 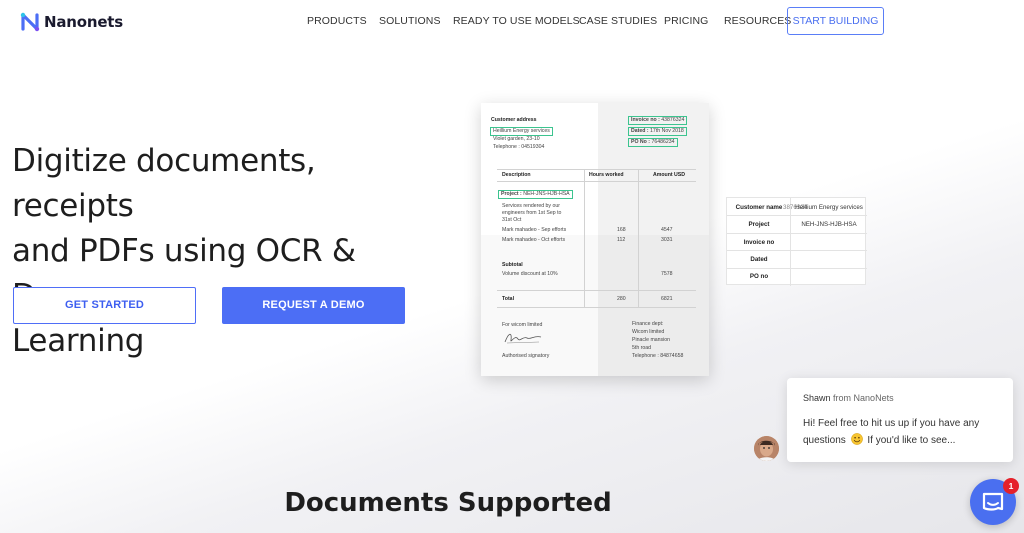 I want to click on dated-label: Dated :, so click(x=640, y=131).